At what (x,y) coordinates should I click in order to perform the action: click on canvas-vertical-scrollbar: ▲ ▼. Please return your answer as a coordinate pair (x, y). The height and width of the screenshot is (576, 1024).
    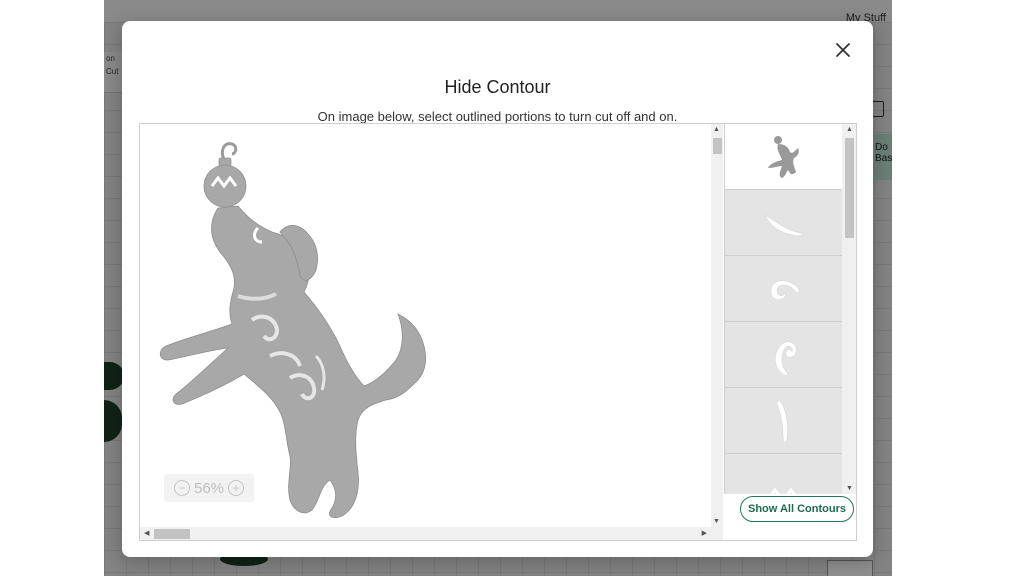
    Looking at the image, I should click on (717, 325).